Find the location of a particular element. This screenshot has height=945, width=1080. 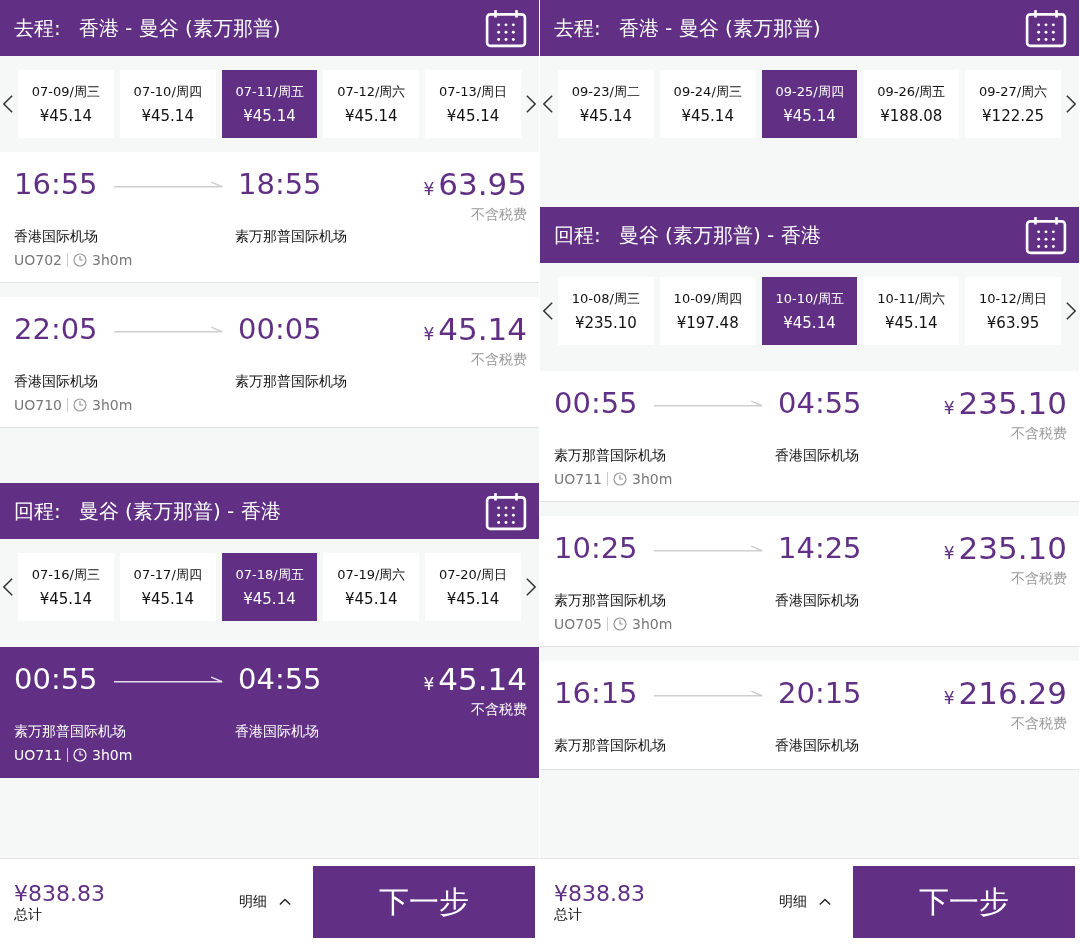

departure-time: 16:55 is located at coordinates (56, 184).